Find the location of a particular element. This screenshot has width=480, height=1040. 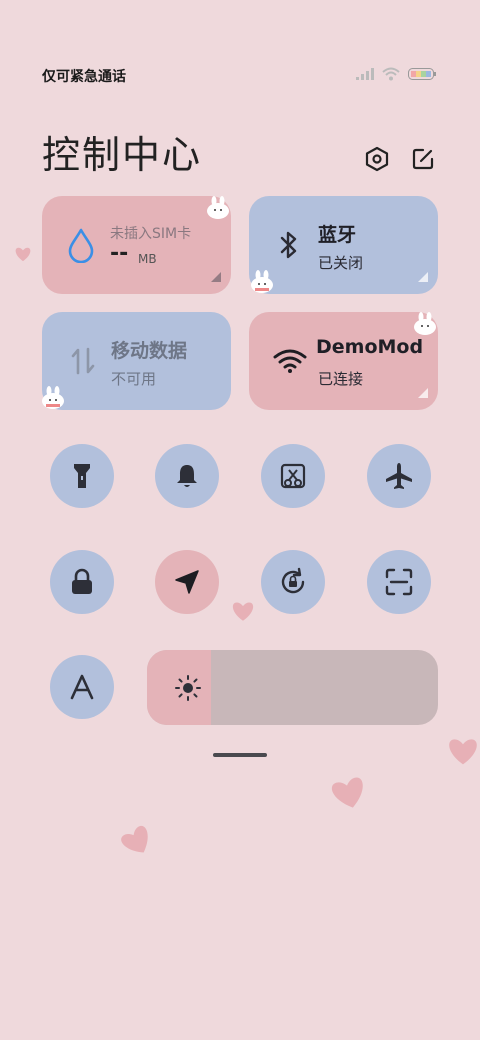

lock-screen-toggle is located at coordinates (82, 582).